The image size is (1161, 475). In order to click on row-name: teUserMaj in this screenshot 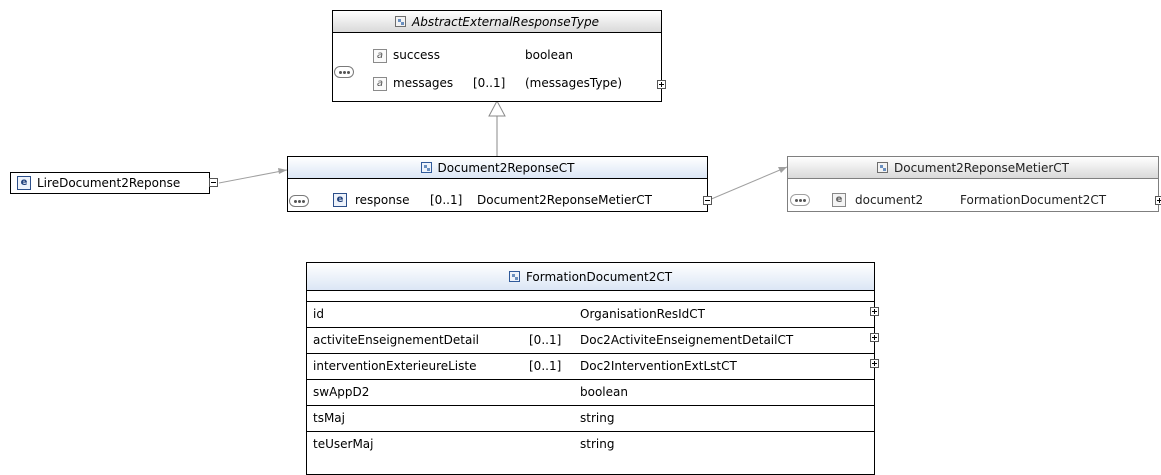, I will do `click(343, 444)`.